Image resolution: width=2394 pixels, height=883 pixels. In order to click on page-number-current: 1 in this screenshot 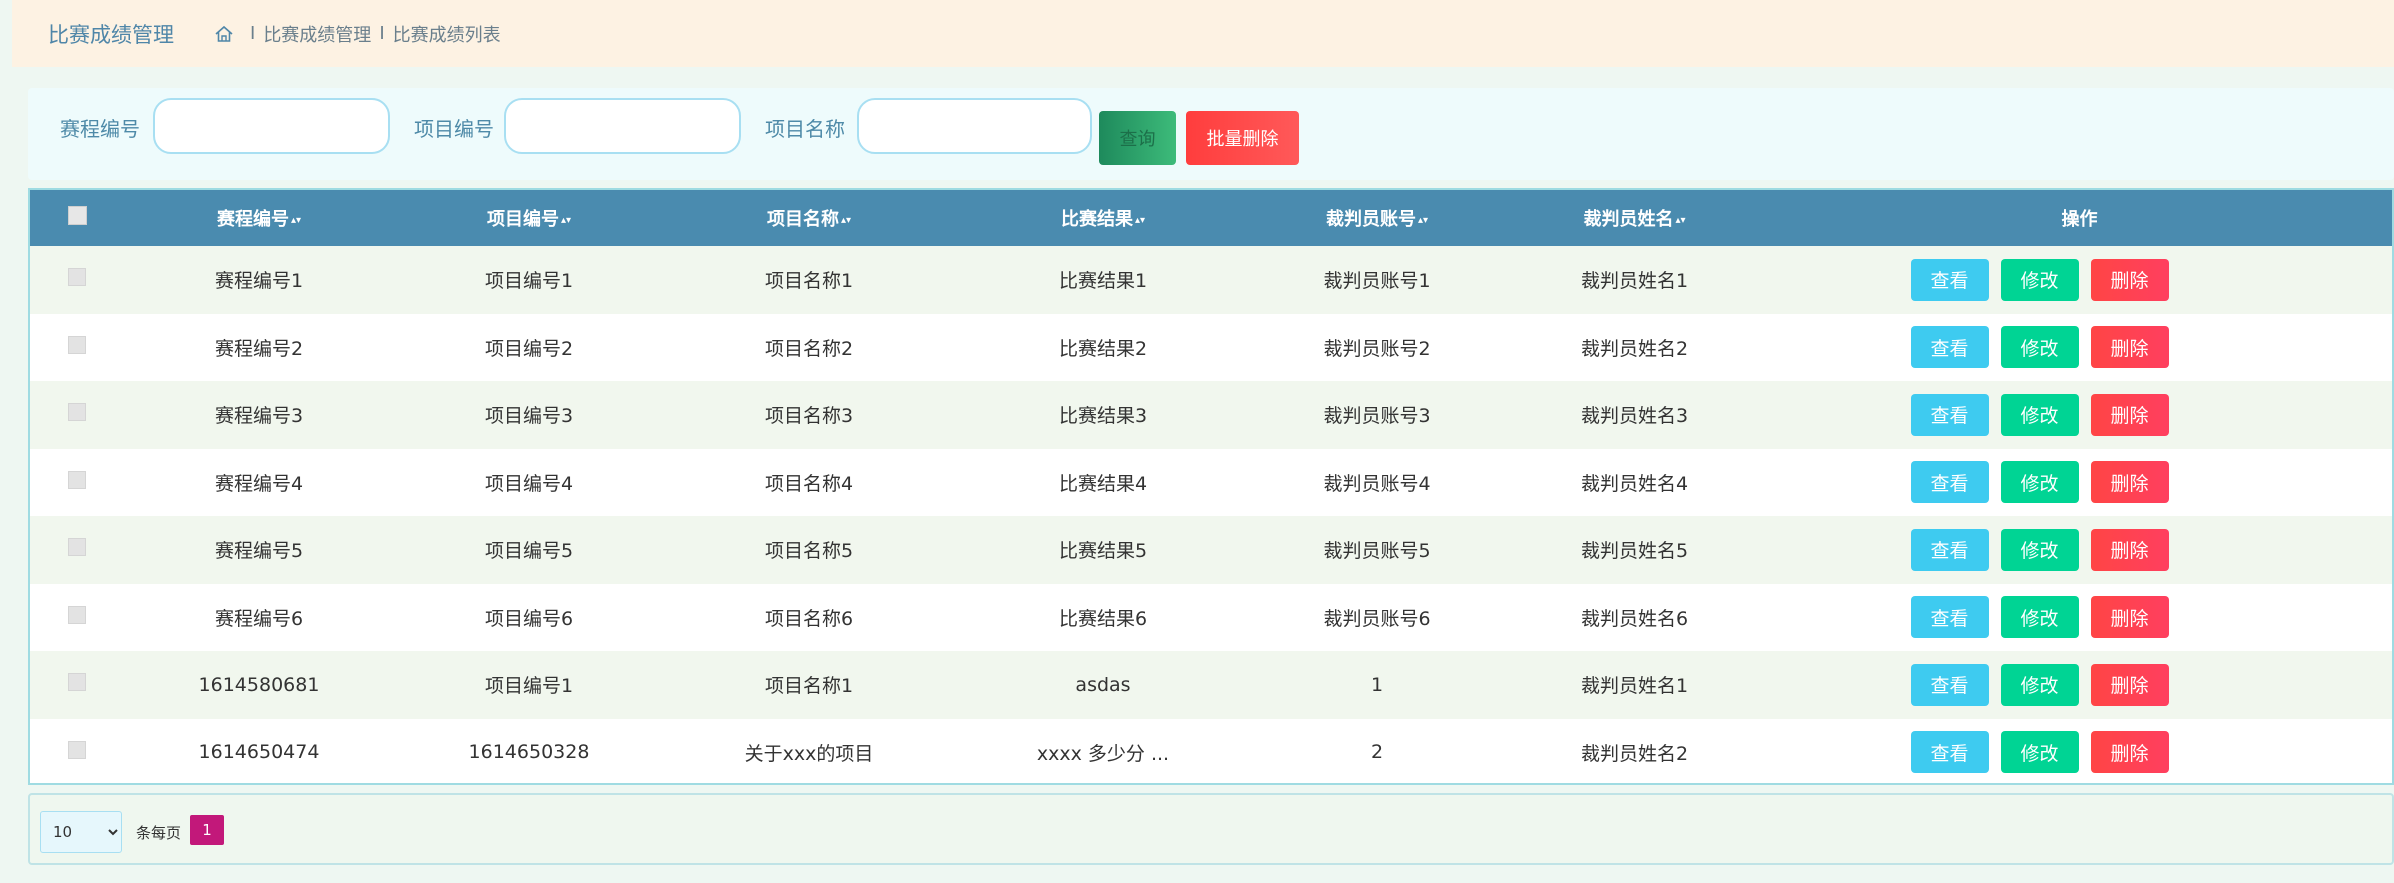, I will do `click(207, 830)`.